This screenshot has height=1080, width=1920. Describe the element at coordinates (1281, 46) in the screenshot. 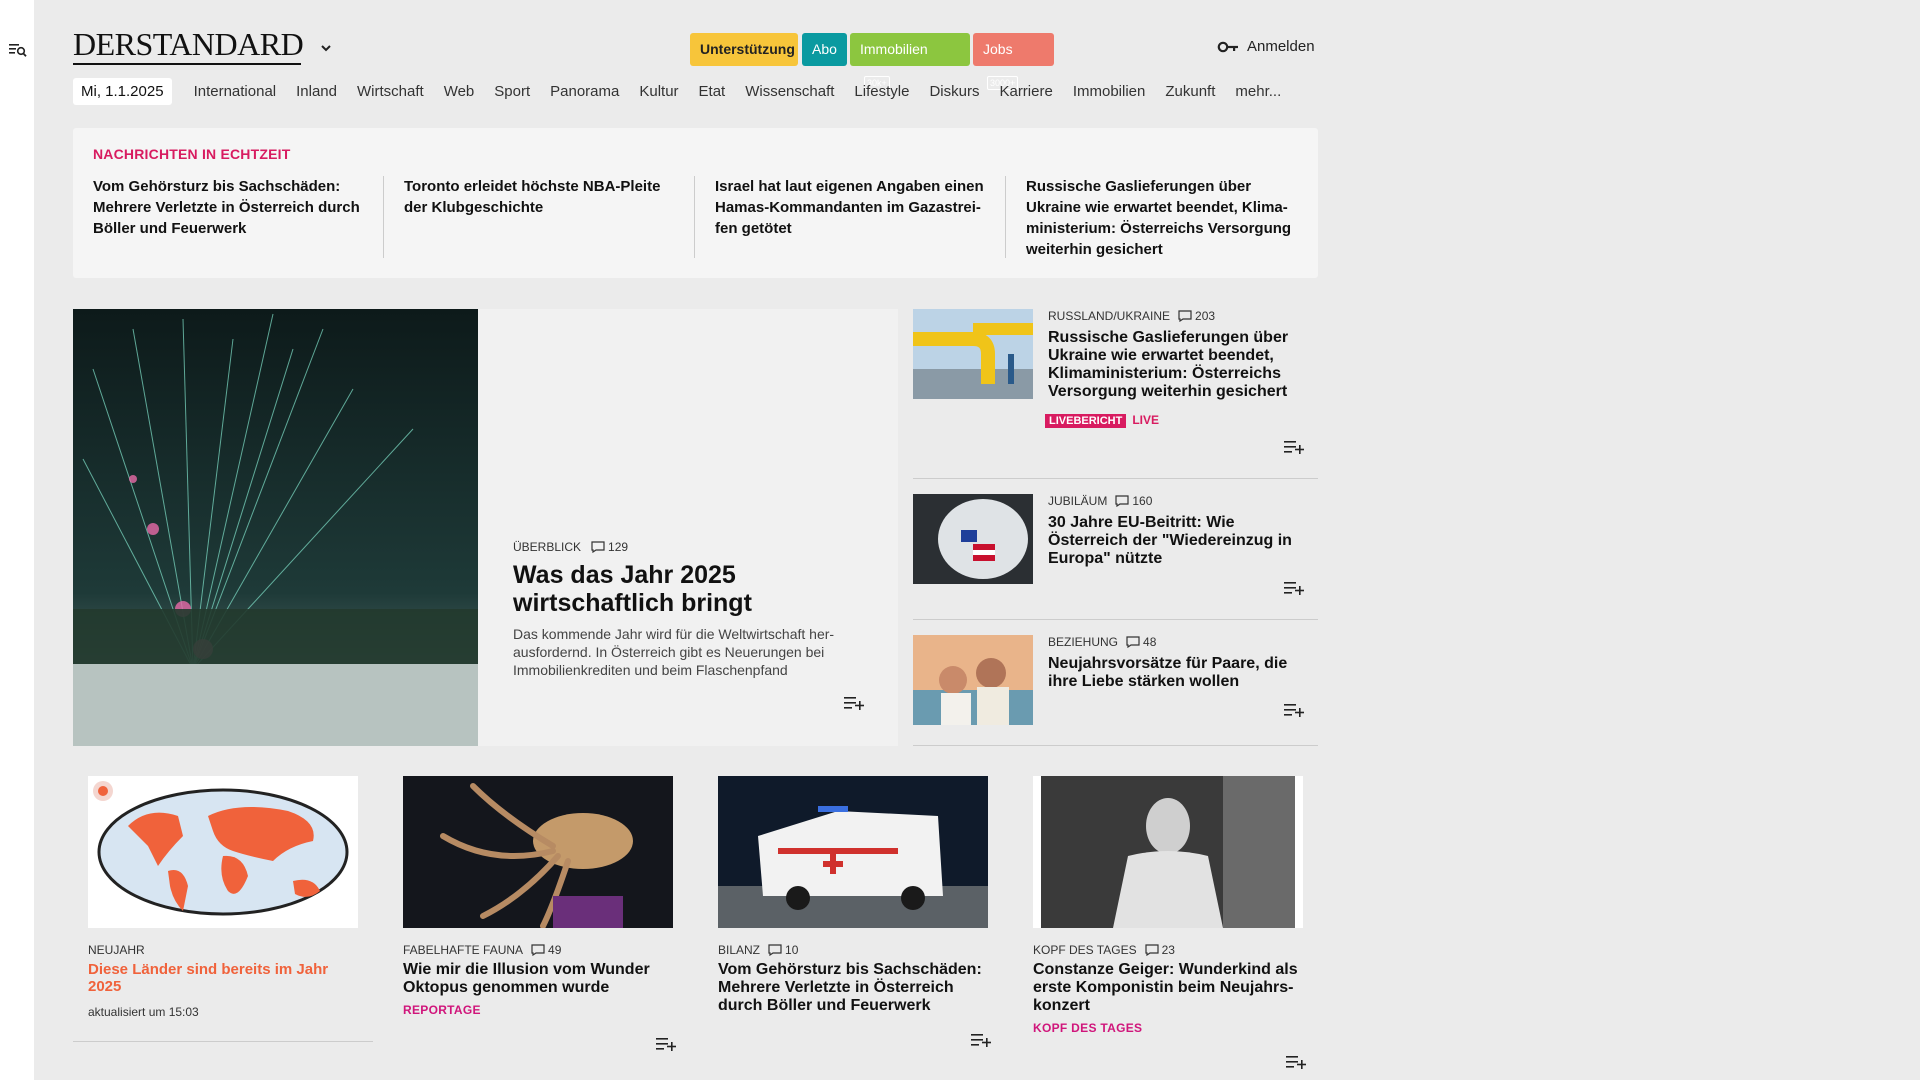

I see `login-label: Anmelden` at that location.